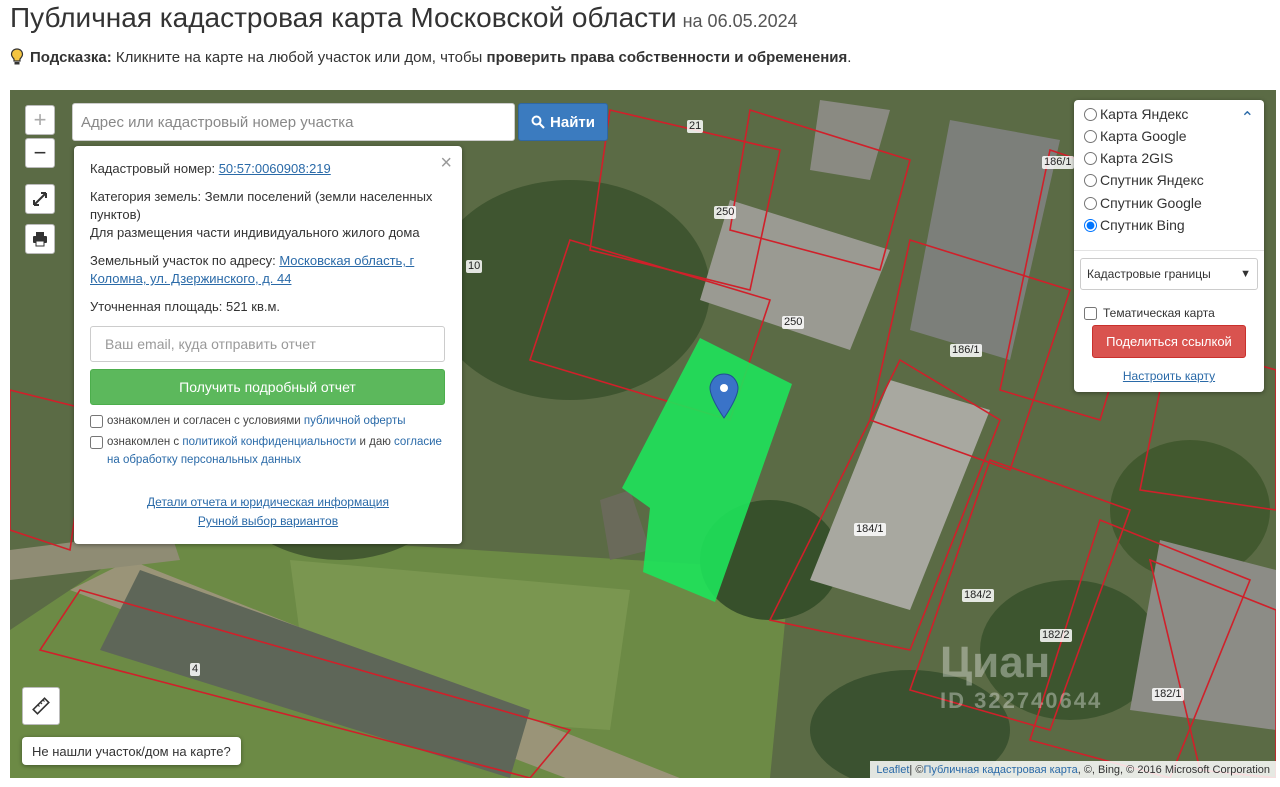 The image size is (1280, 787). What do you see at coordinates (695, 126) in the screenshot?
I see `plot-label: 21` at bounding box center [695, 126].